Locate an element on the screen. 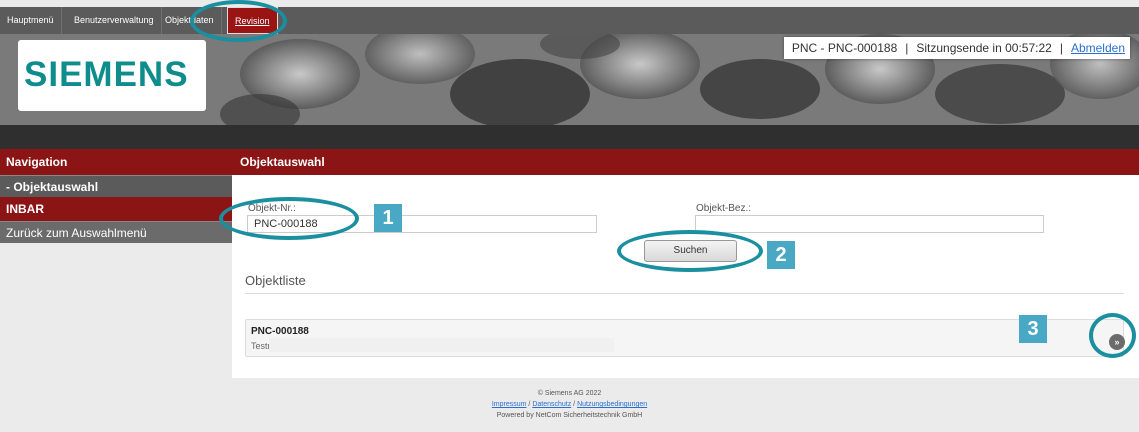 This screenshot has width=1139, height=432. nav-item-benutzerverwaltung: Benutzerverwaltung is located at coordinates (114, 20).